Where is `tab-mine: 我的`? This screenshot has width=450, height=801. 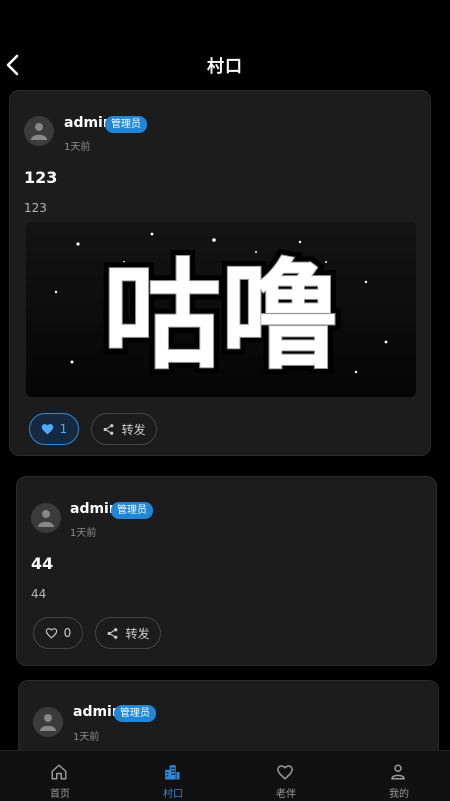 tab-mine: 我的 is located at coordinates (396, 776).